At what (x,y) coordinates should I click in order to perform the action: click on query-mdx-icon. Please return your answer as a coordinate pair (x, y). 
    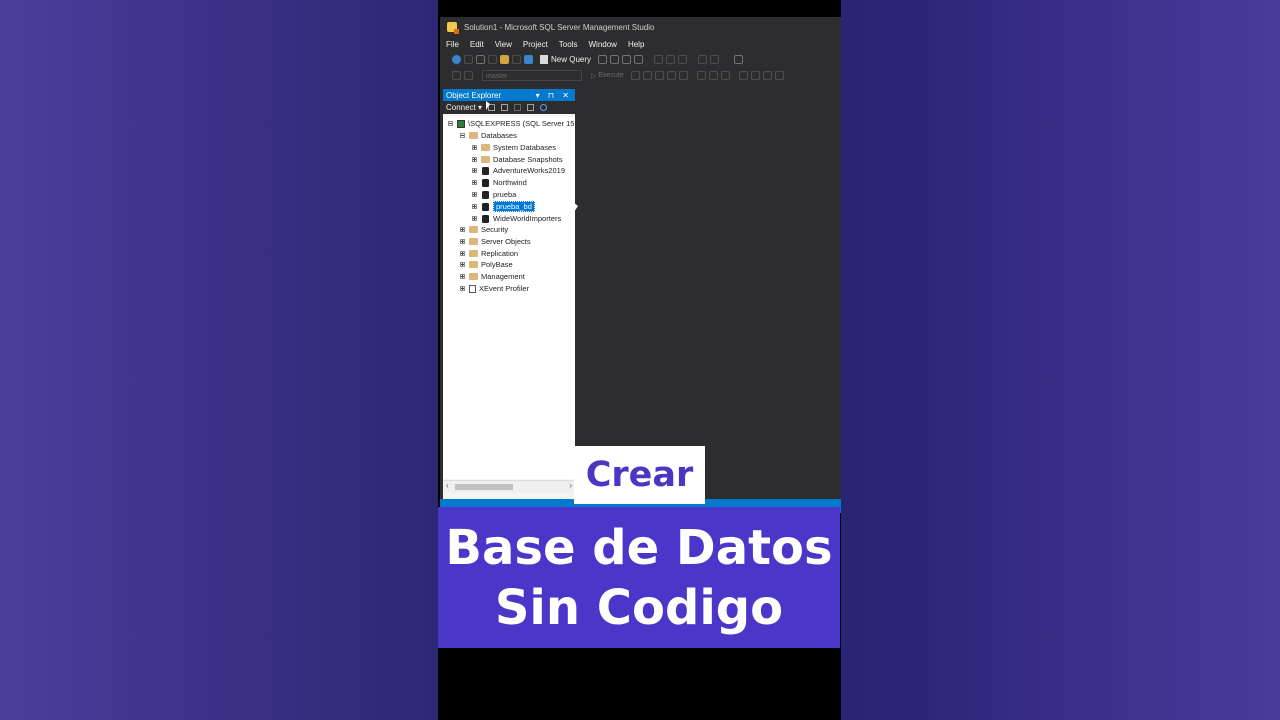
    Looking at the image, I should click on (603, 59).